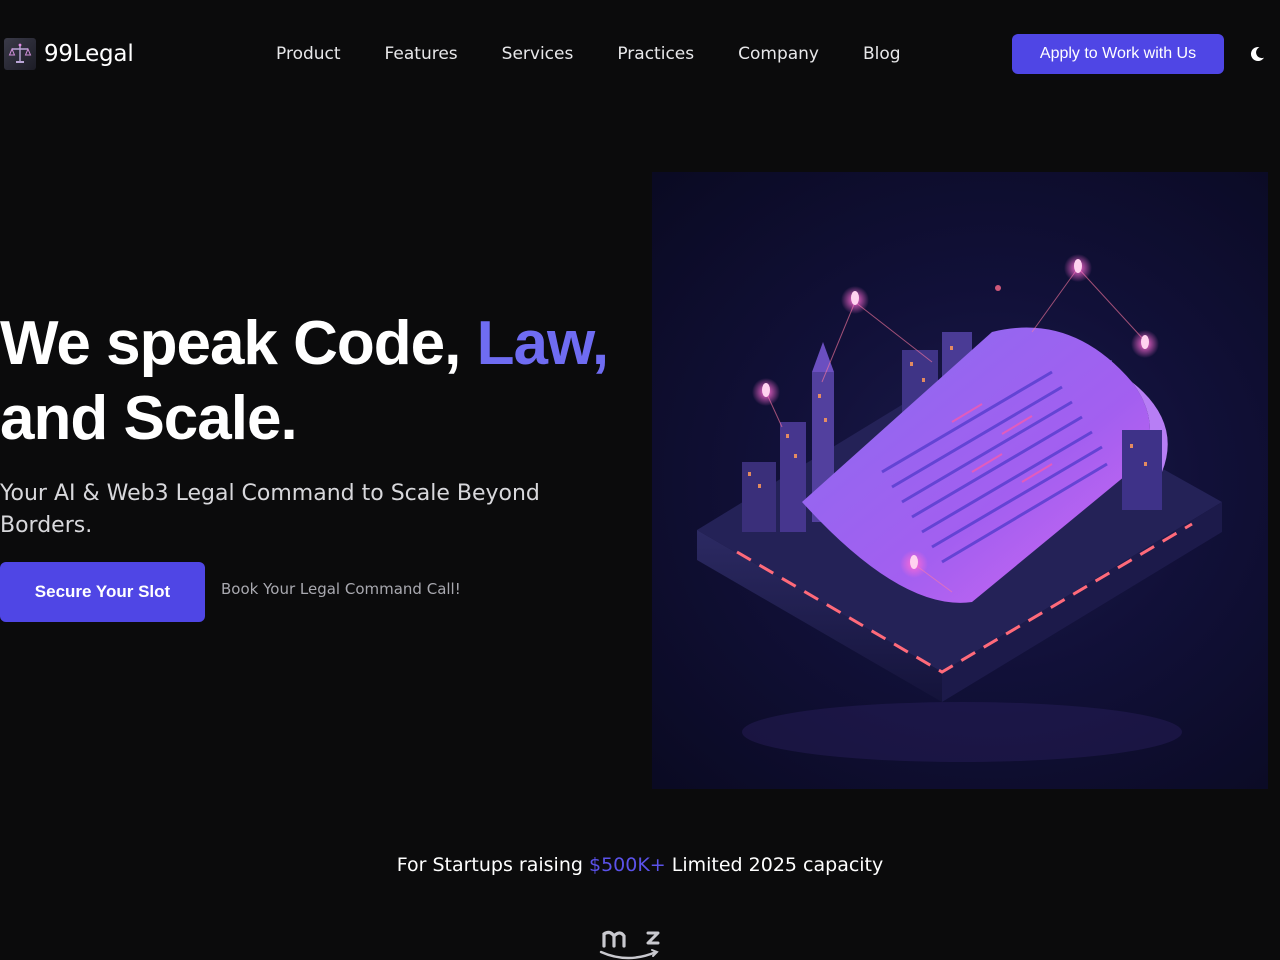 The width and height of the screenshot is (1280, 960). Describe the element at coordinates (308, 54) in the screenshot. I see `nav-item-product: Product` at that location.